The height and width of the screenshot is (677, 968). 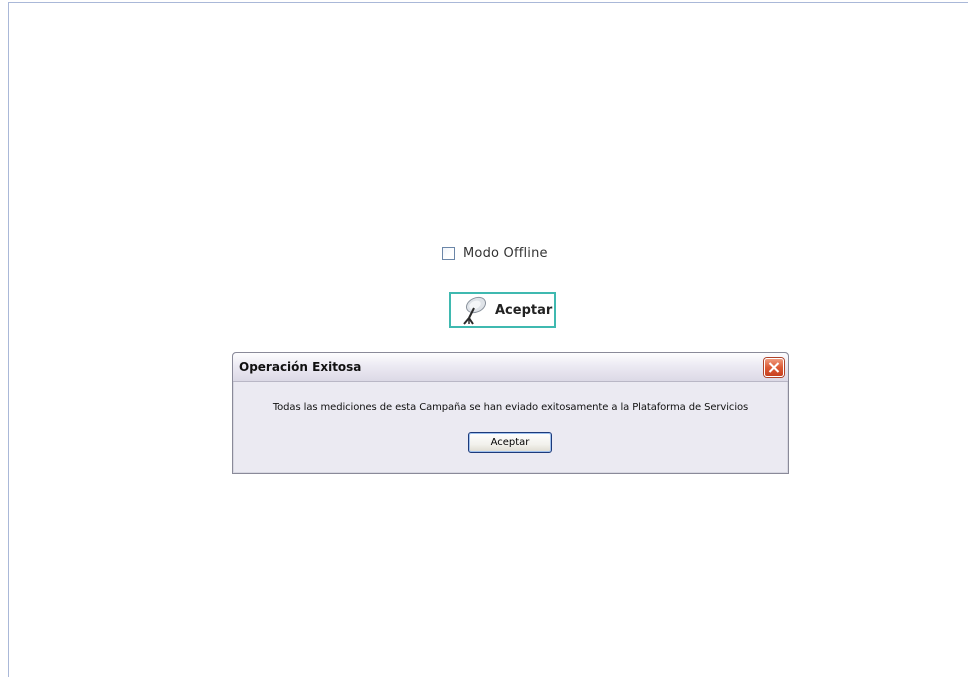 I want to click on offline-mode-label: Modo Offline, so click(x=505, y=253).